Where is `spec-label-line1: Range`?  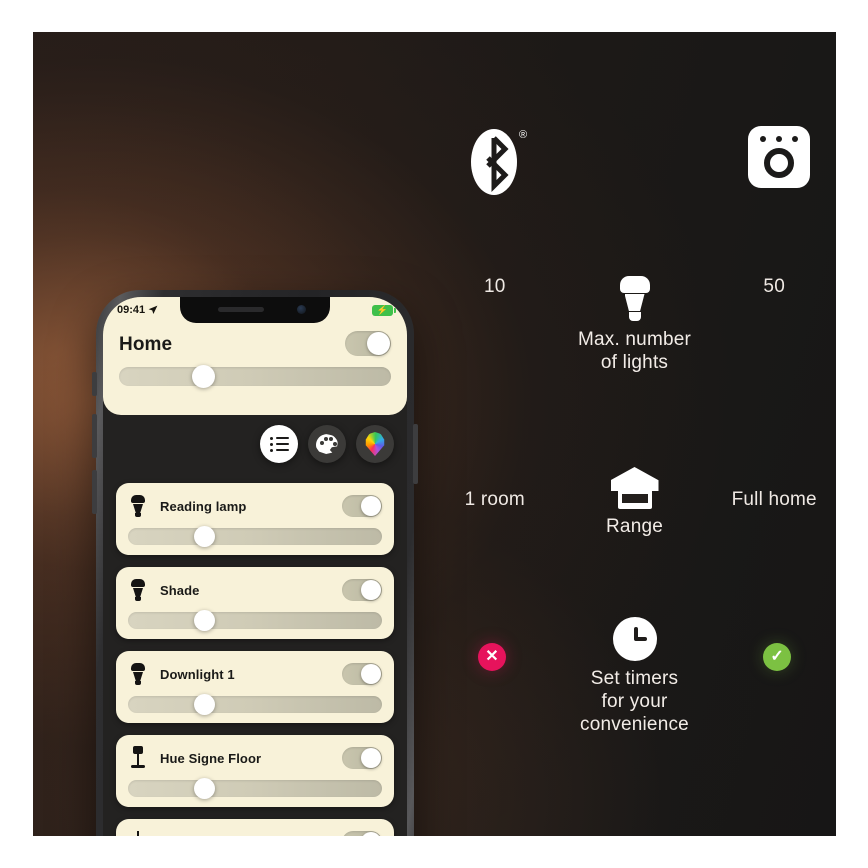 spec-label-line1: Range is located at coordinates (634, 526).